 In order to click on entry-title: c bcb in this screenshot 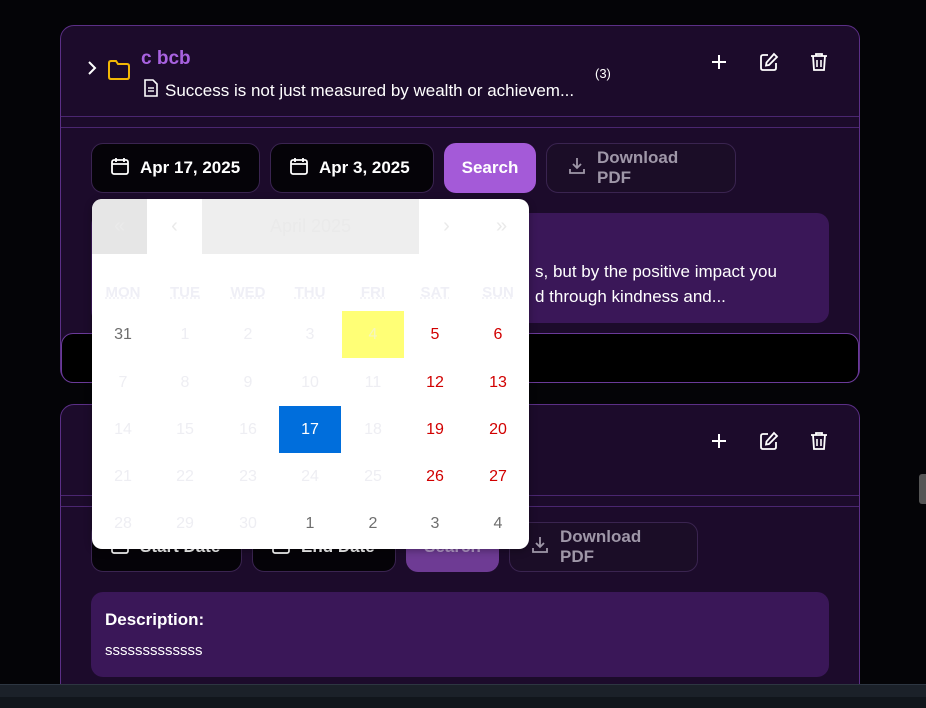, I will do `click(166, 58)`.